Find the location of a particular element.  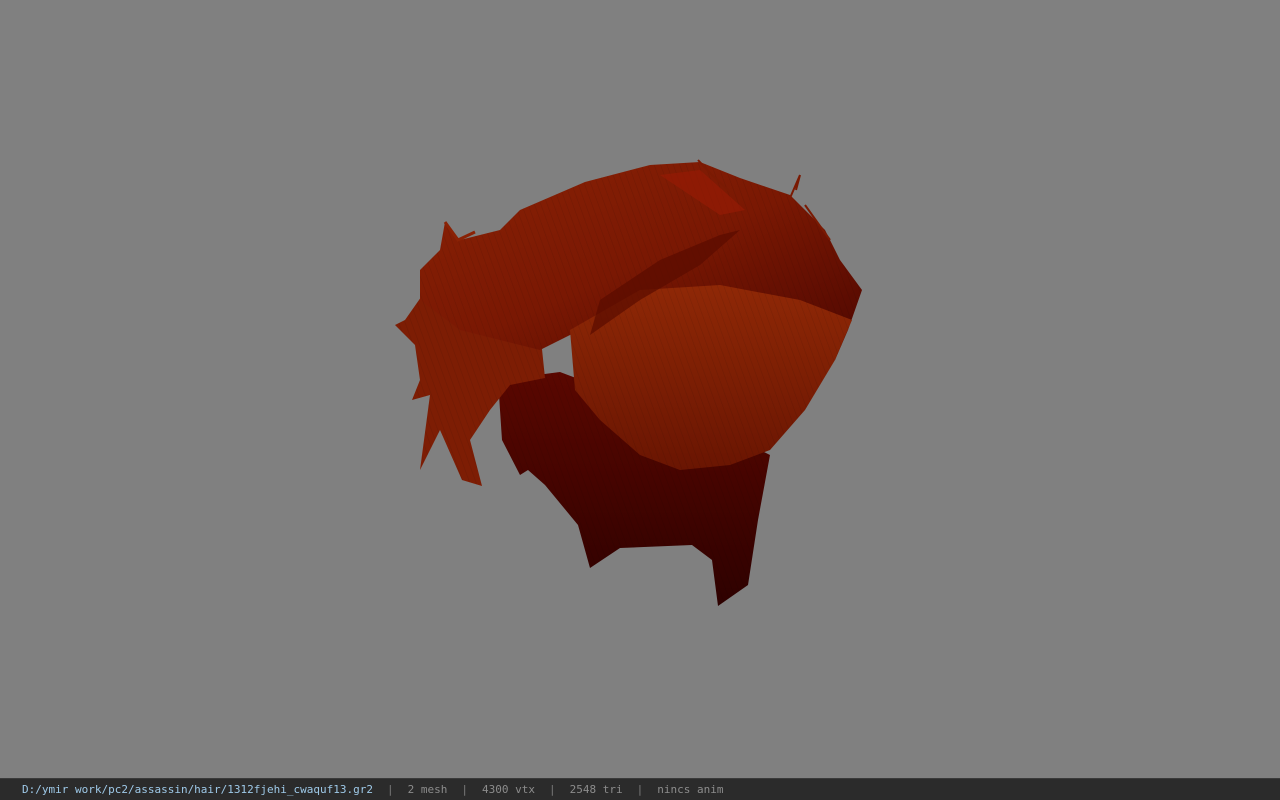

triangle-count: 2548 tri is located at coordinates (596, 789).